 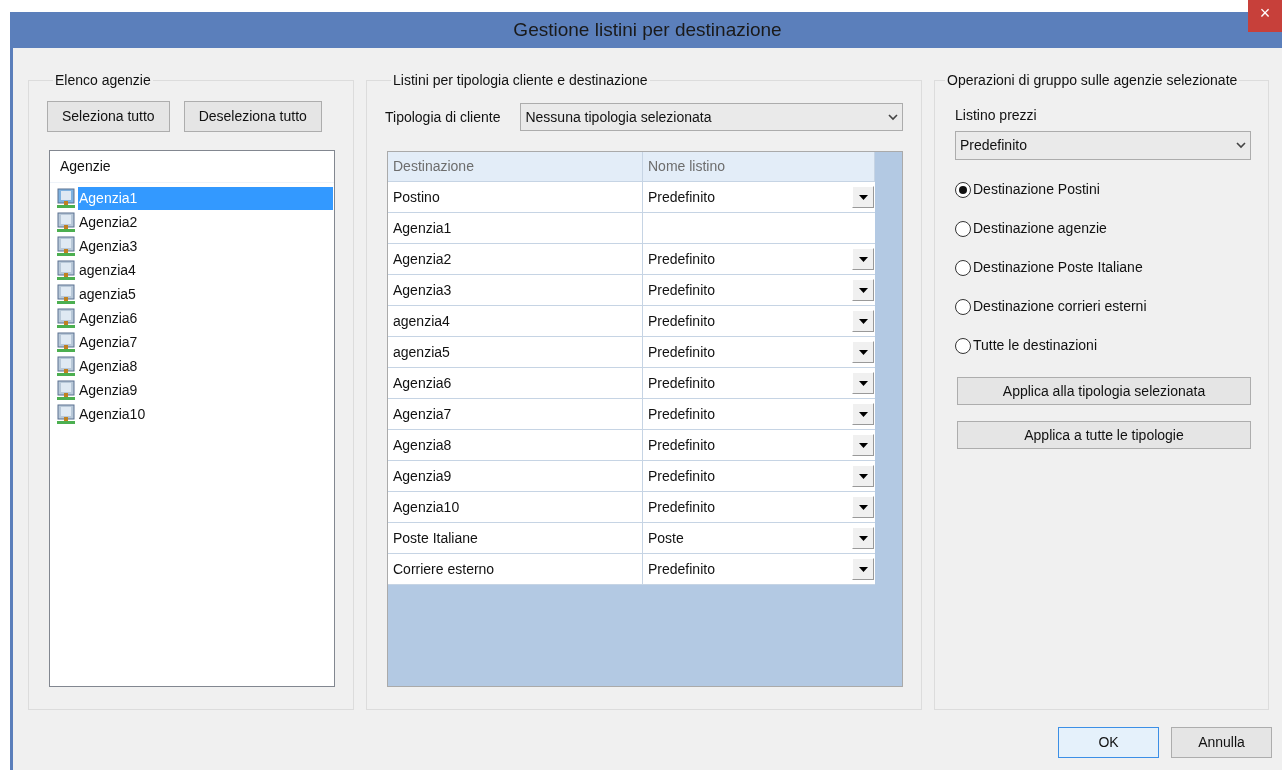 What do you see at coordinates (1101, 306) in the screenshot?
I see `radio-option: Destinazione corrieri esterni` at bounding box center [1101, 306].